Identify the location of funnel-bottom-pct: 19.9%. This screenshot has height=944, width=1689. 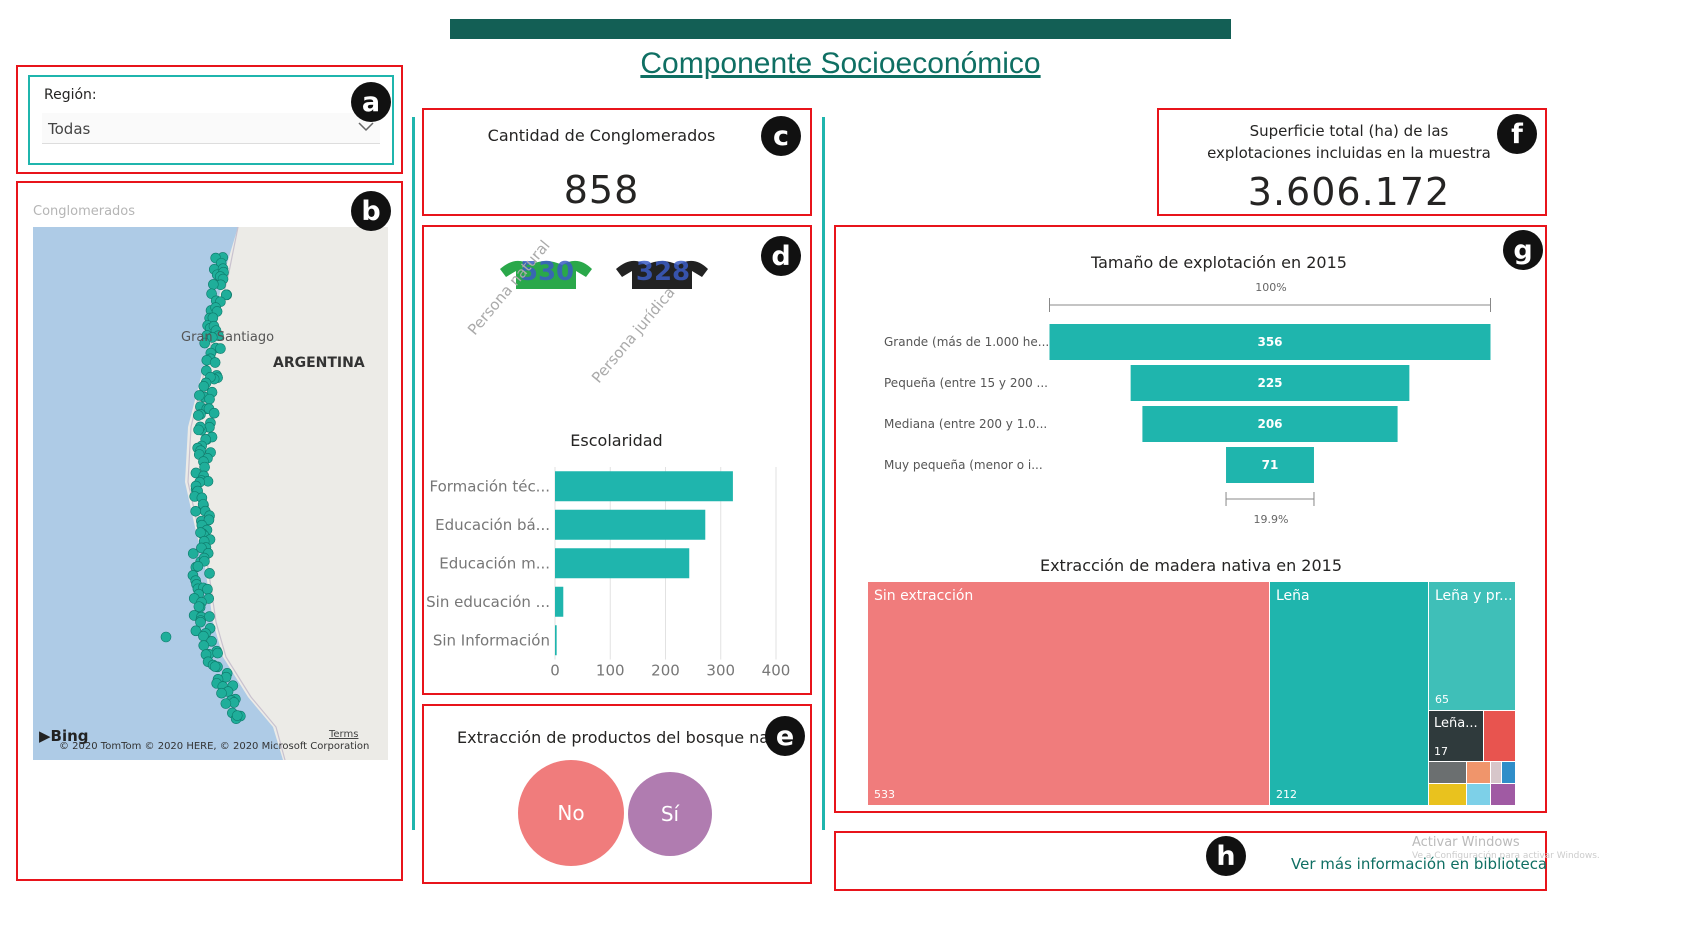
(1271, 519).